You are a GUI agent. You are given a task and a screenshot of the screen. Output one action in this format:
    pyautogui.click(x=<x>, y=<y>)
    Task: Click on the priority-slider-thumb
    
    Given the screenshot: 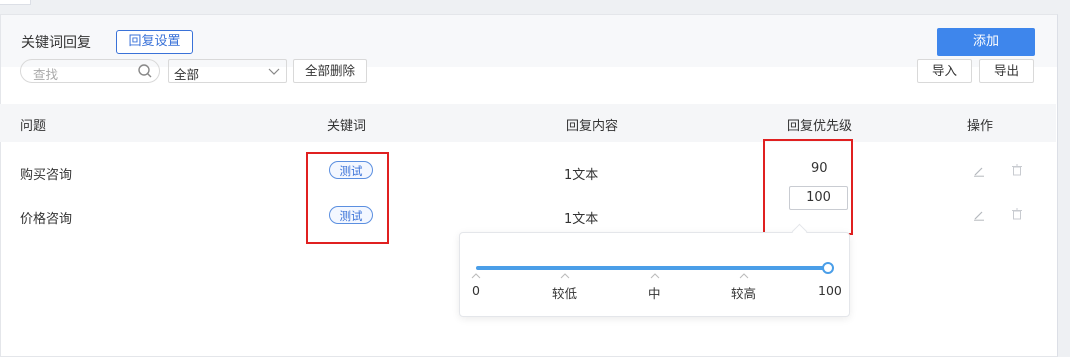 What is the action you would take?
    pyautogui.click(x=828, y=268)
    